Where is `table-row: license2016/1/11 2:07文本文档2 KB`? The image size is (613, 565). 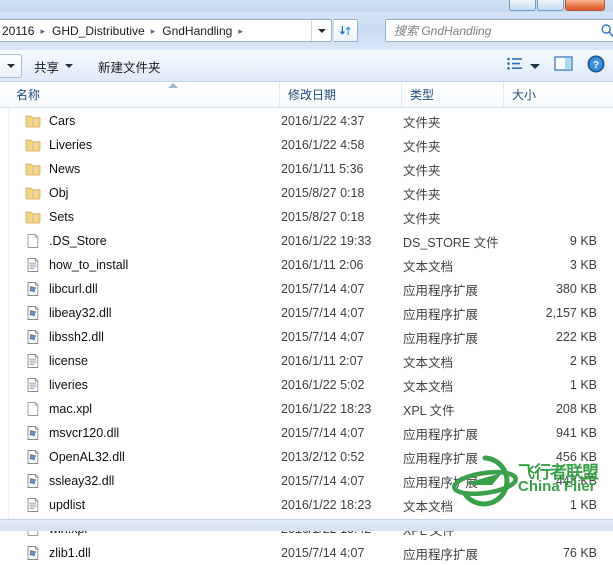 table-row: license2016/1/11 2:07文本文档2 KB is located at coordinates (307, 361).